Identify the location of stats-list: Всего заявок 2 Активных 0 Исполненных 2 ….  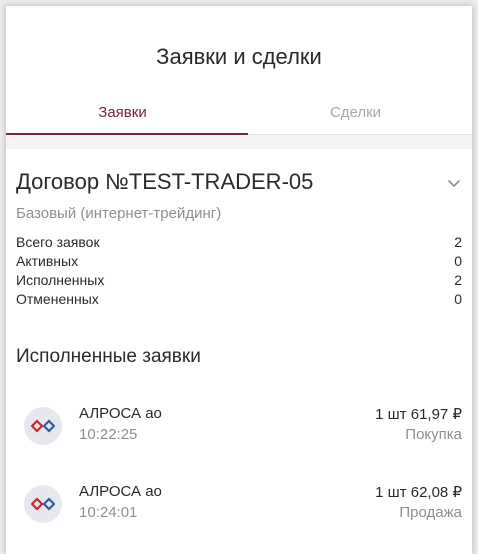
(239, 271).